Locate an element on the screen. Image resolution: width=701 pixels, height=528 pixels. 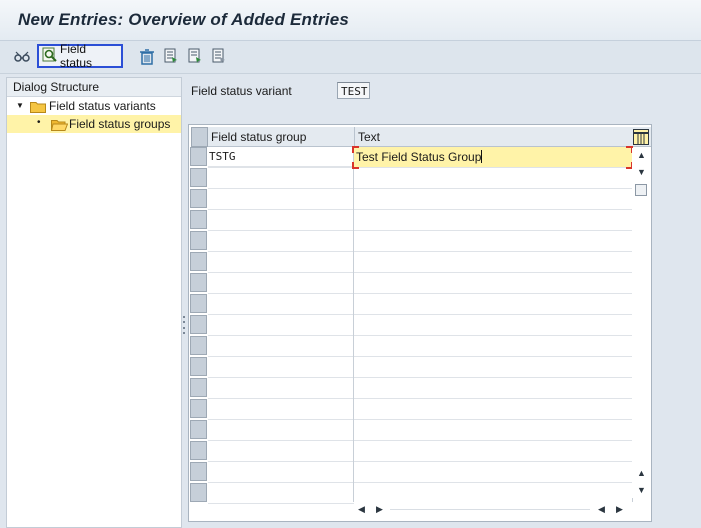
page-title: New Entries: Overview of Added Entries is located at coordinates (183, 19).